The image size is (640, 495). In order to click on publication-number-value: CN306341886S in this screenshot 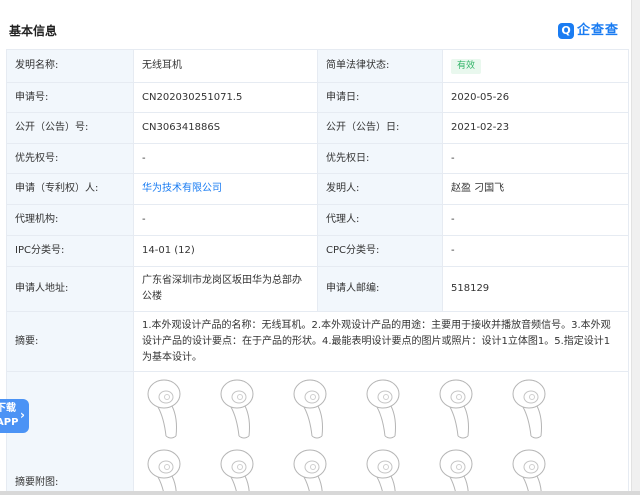, I will do `click(225, 128)`.